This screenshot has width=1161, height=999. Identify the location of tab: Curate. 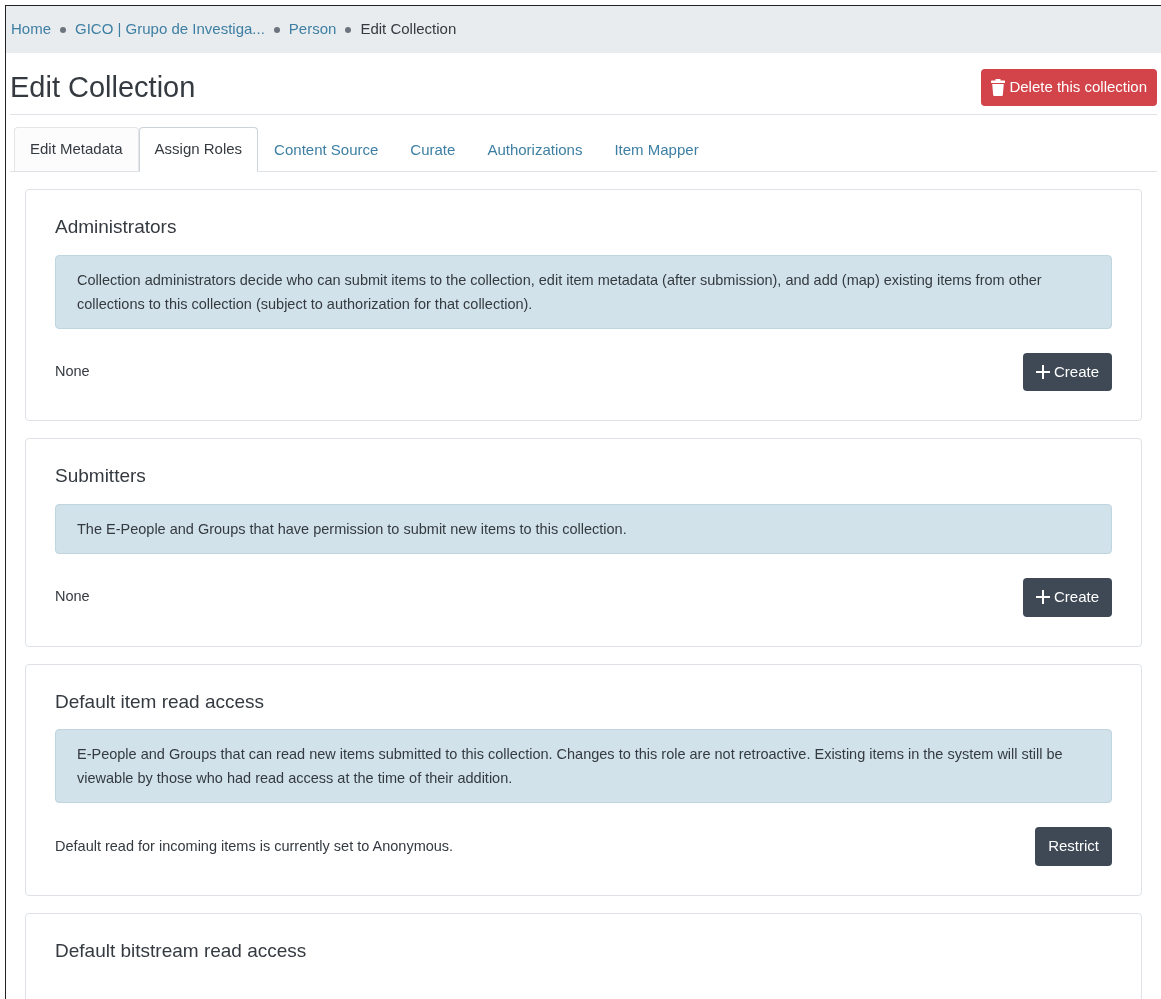
(433, 149).